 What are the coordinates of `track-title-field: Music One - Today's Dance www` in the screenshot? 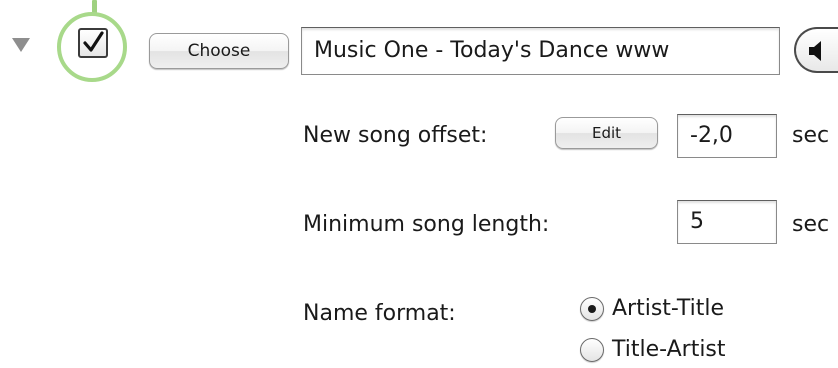 It's located at (540, 51).